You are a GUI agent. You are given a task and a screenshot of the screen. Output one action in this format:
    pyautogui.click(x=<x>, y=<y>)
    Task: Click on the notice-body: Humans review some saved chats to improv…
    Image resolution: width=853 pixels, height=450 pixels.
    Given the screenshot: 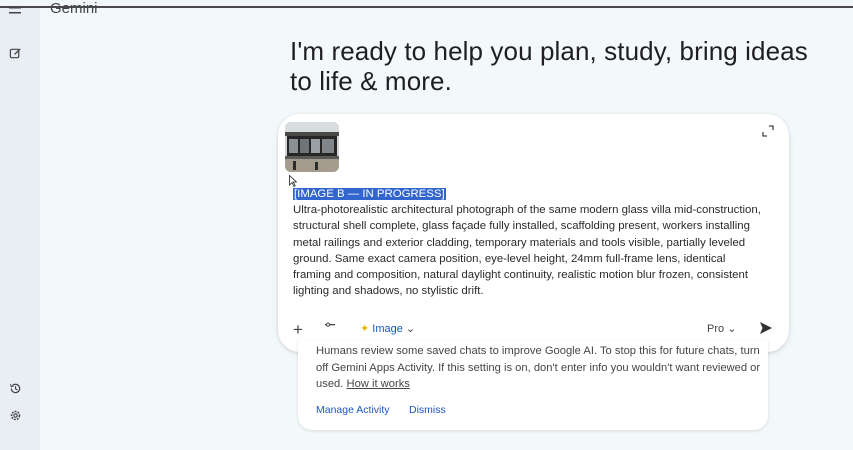 What is the action you would take?
    pyautogui.click(x=538, y=368)
    